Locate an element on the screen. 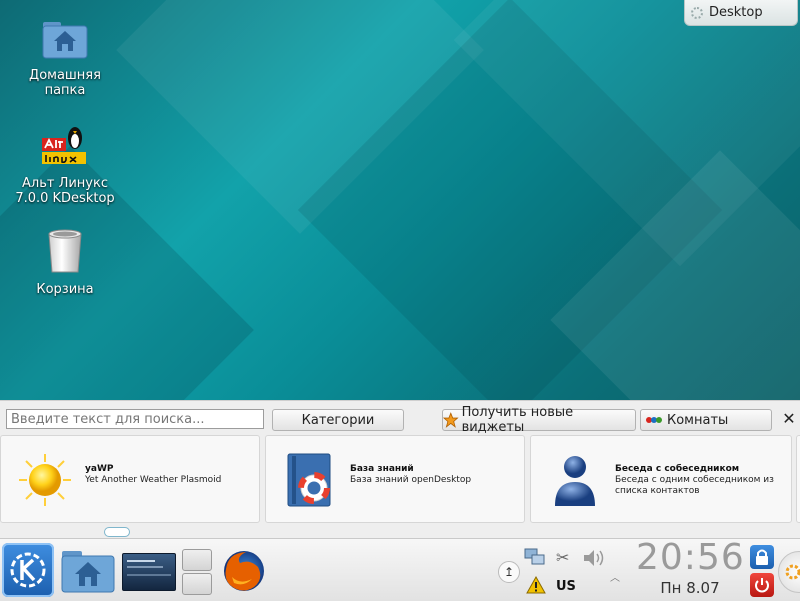 This screenshot has width=800, height=601. power-icon is located at coordinates (762, 585).